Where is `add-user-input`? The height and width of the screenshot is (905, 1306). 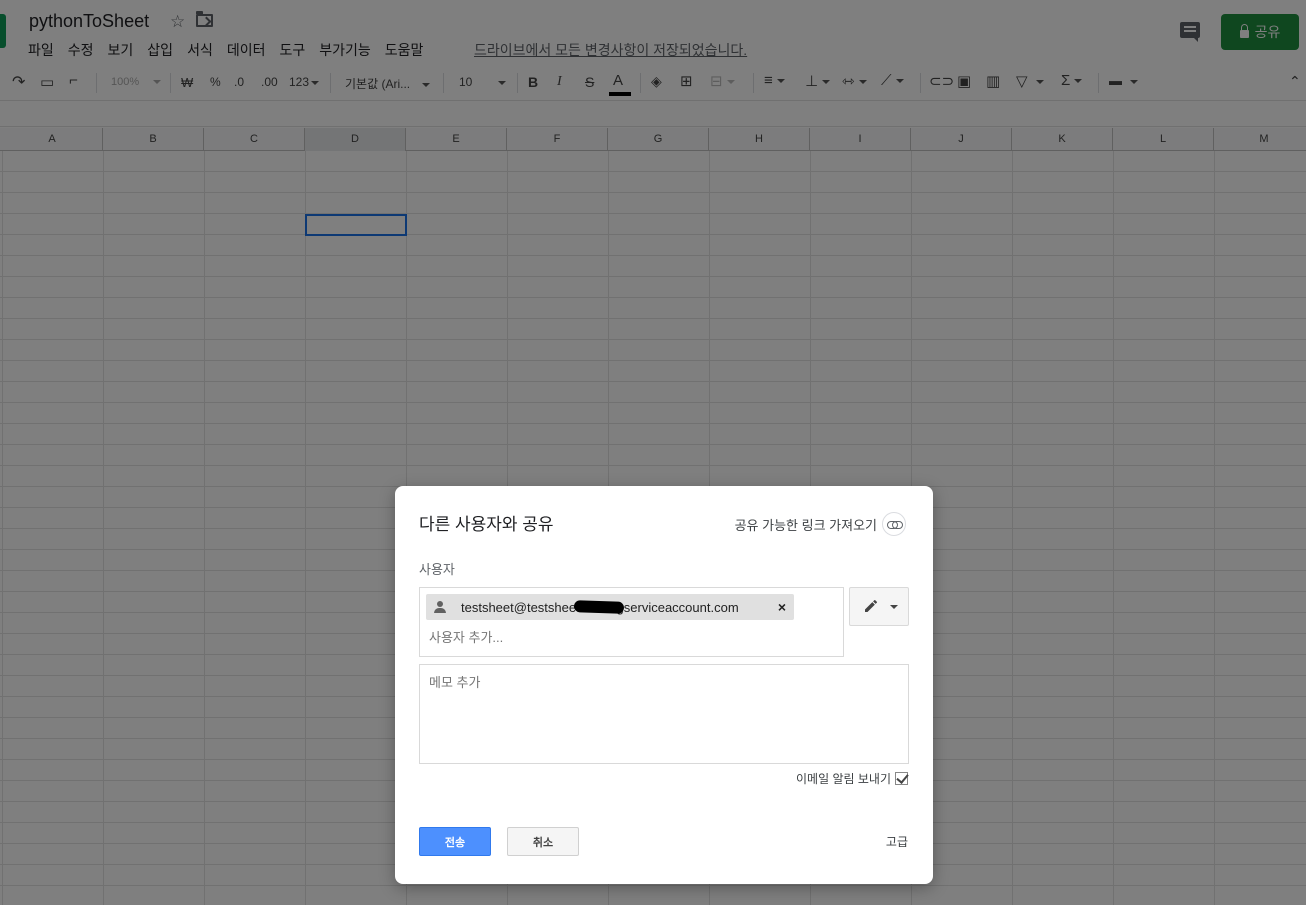 add-user-input is located at coordinates (629, 637).